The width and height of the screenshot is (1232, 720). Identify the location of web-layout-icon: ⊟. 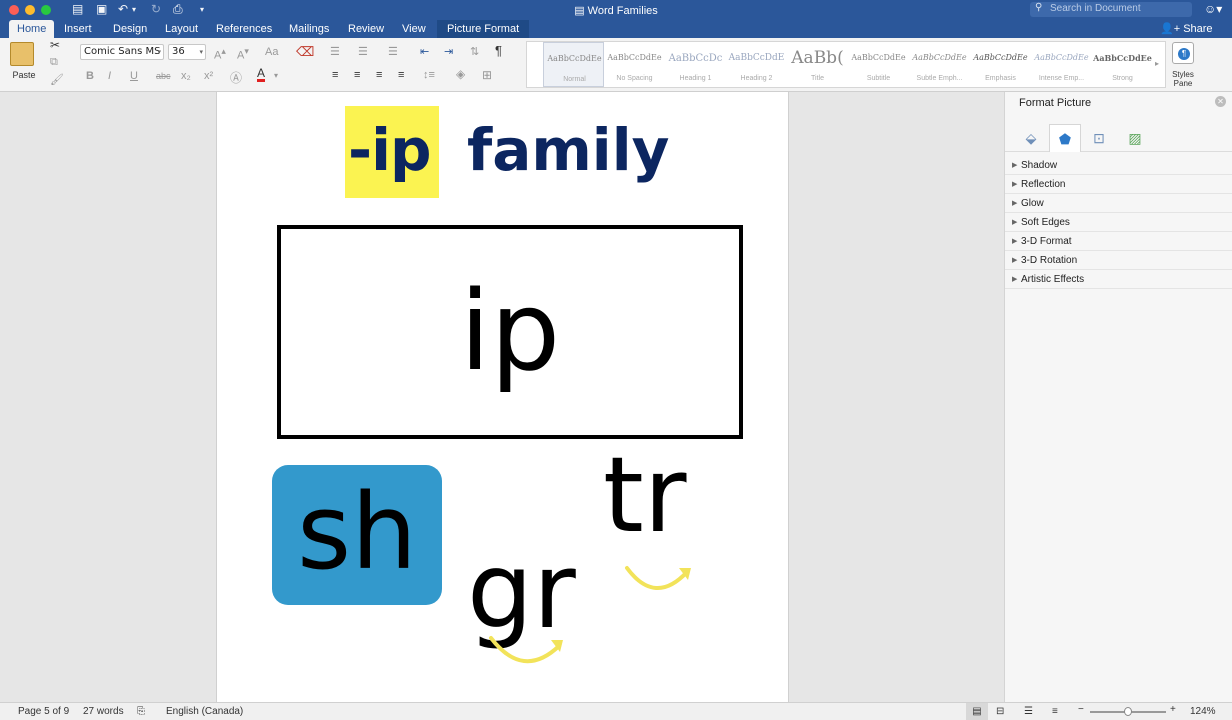
(1000, 711).